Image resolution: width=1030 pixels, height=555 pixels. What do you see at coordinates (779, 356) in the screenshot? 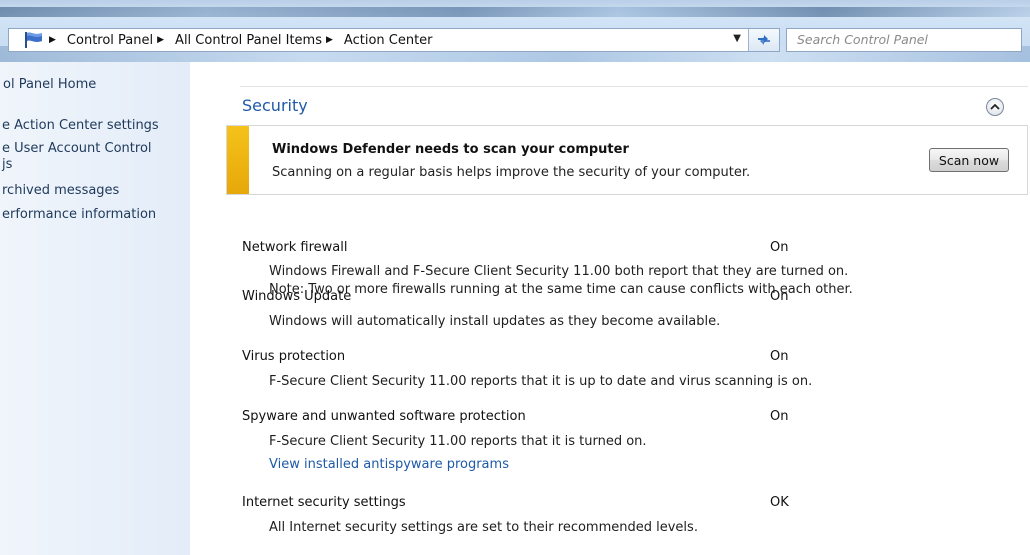
I see `item-status-virus-protection: On` at bounding box center [779, 356].